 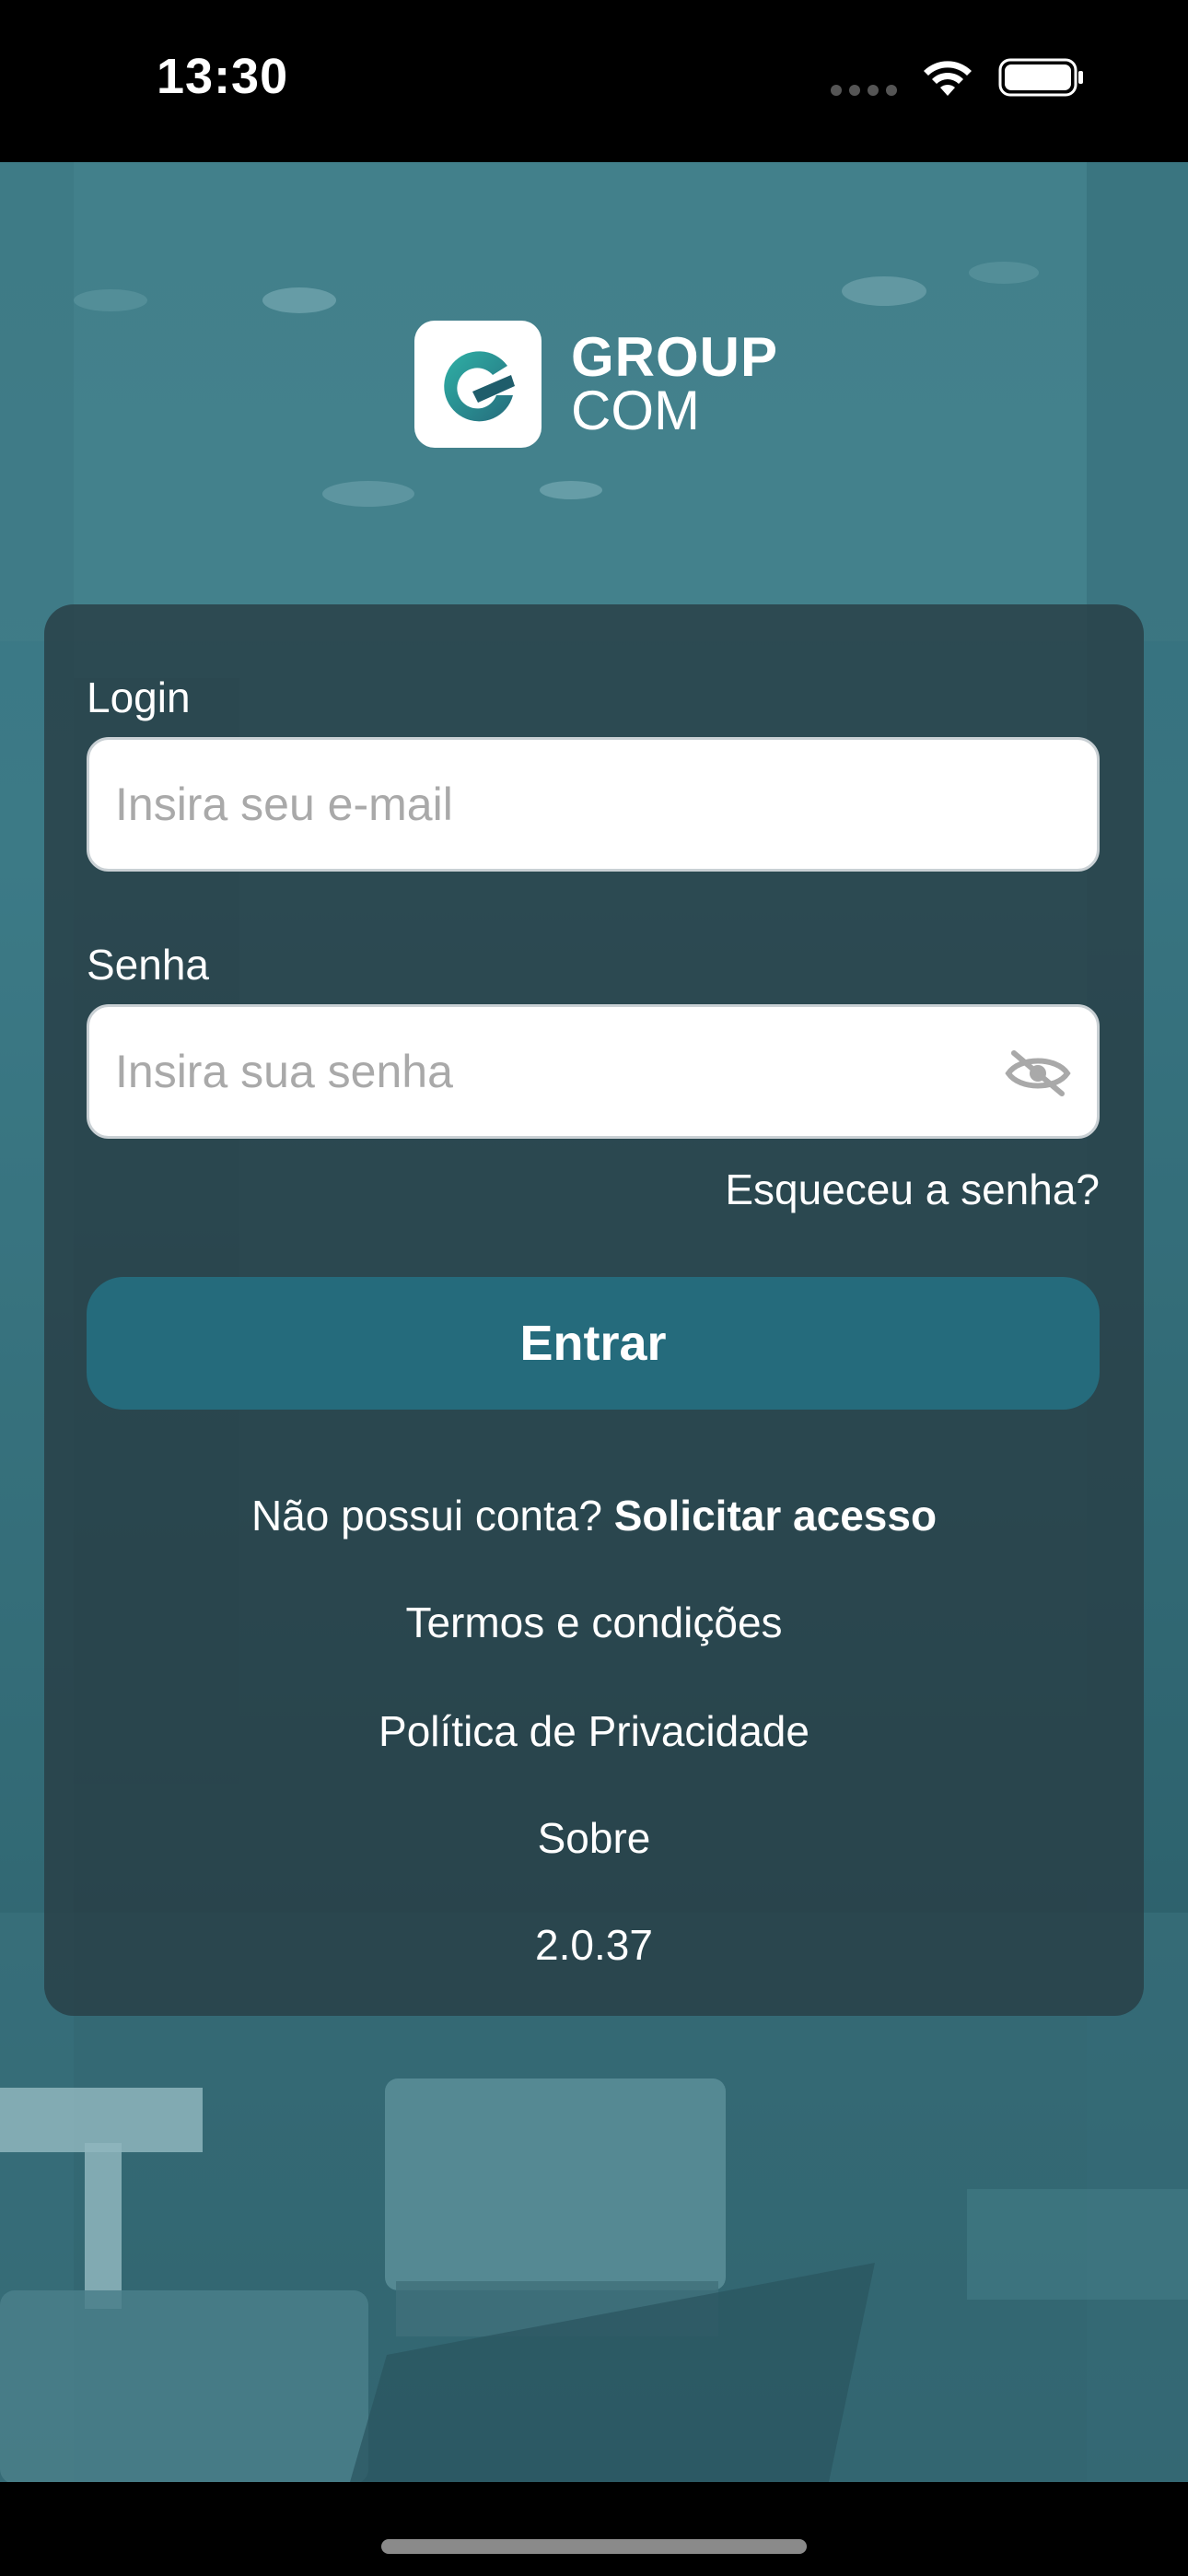 What do you see at coordinates (594, 2546) in the screenshot?
I see `home-indicator` at bounding box center [594, 2546].